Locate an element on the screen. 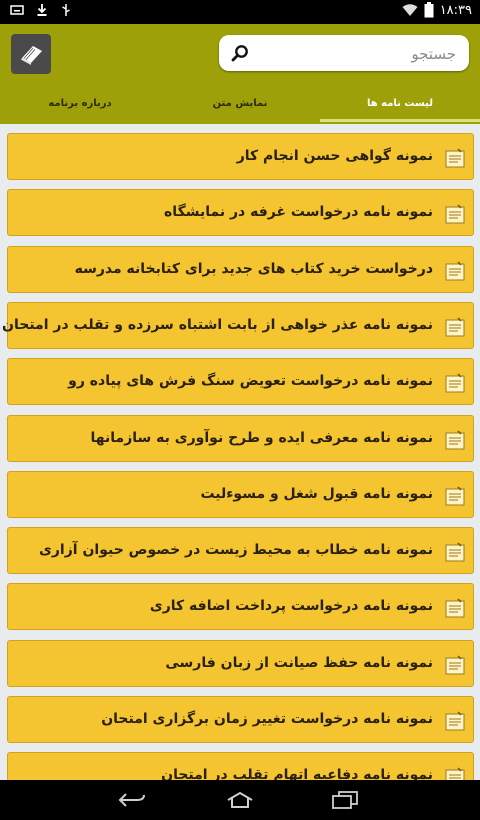  recent-apps-icon is located at coordinates (345, 800).